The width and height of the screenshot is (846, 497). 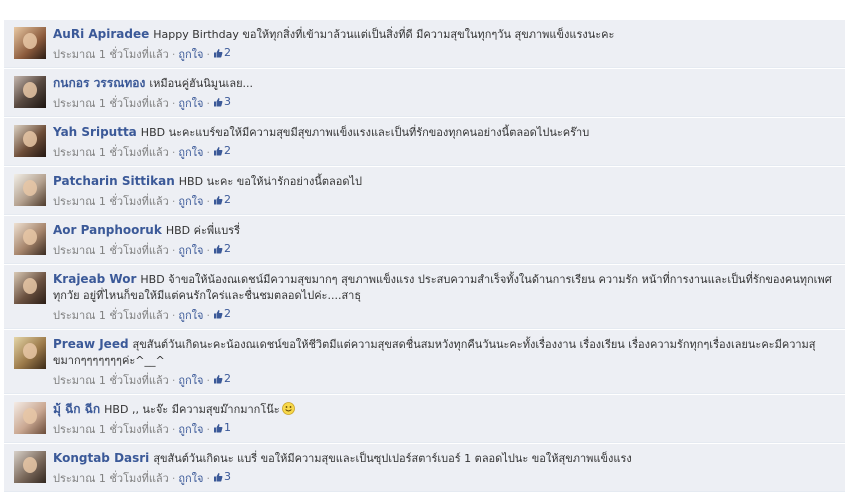 I want to click on comment-author-link: Patcharin Sittikan, so click(x=114, y=181).